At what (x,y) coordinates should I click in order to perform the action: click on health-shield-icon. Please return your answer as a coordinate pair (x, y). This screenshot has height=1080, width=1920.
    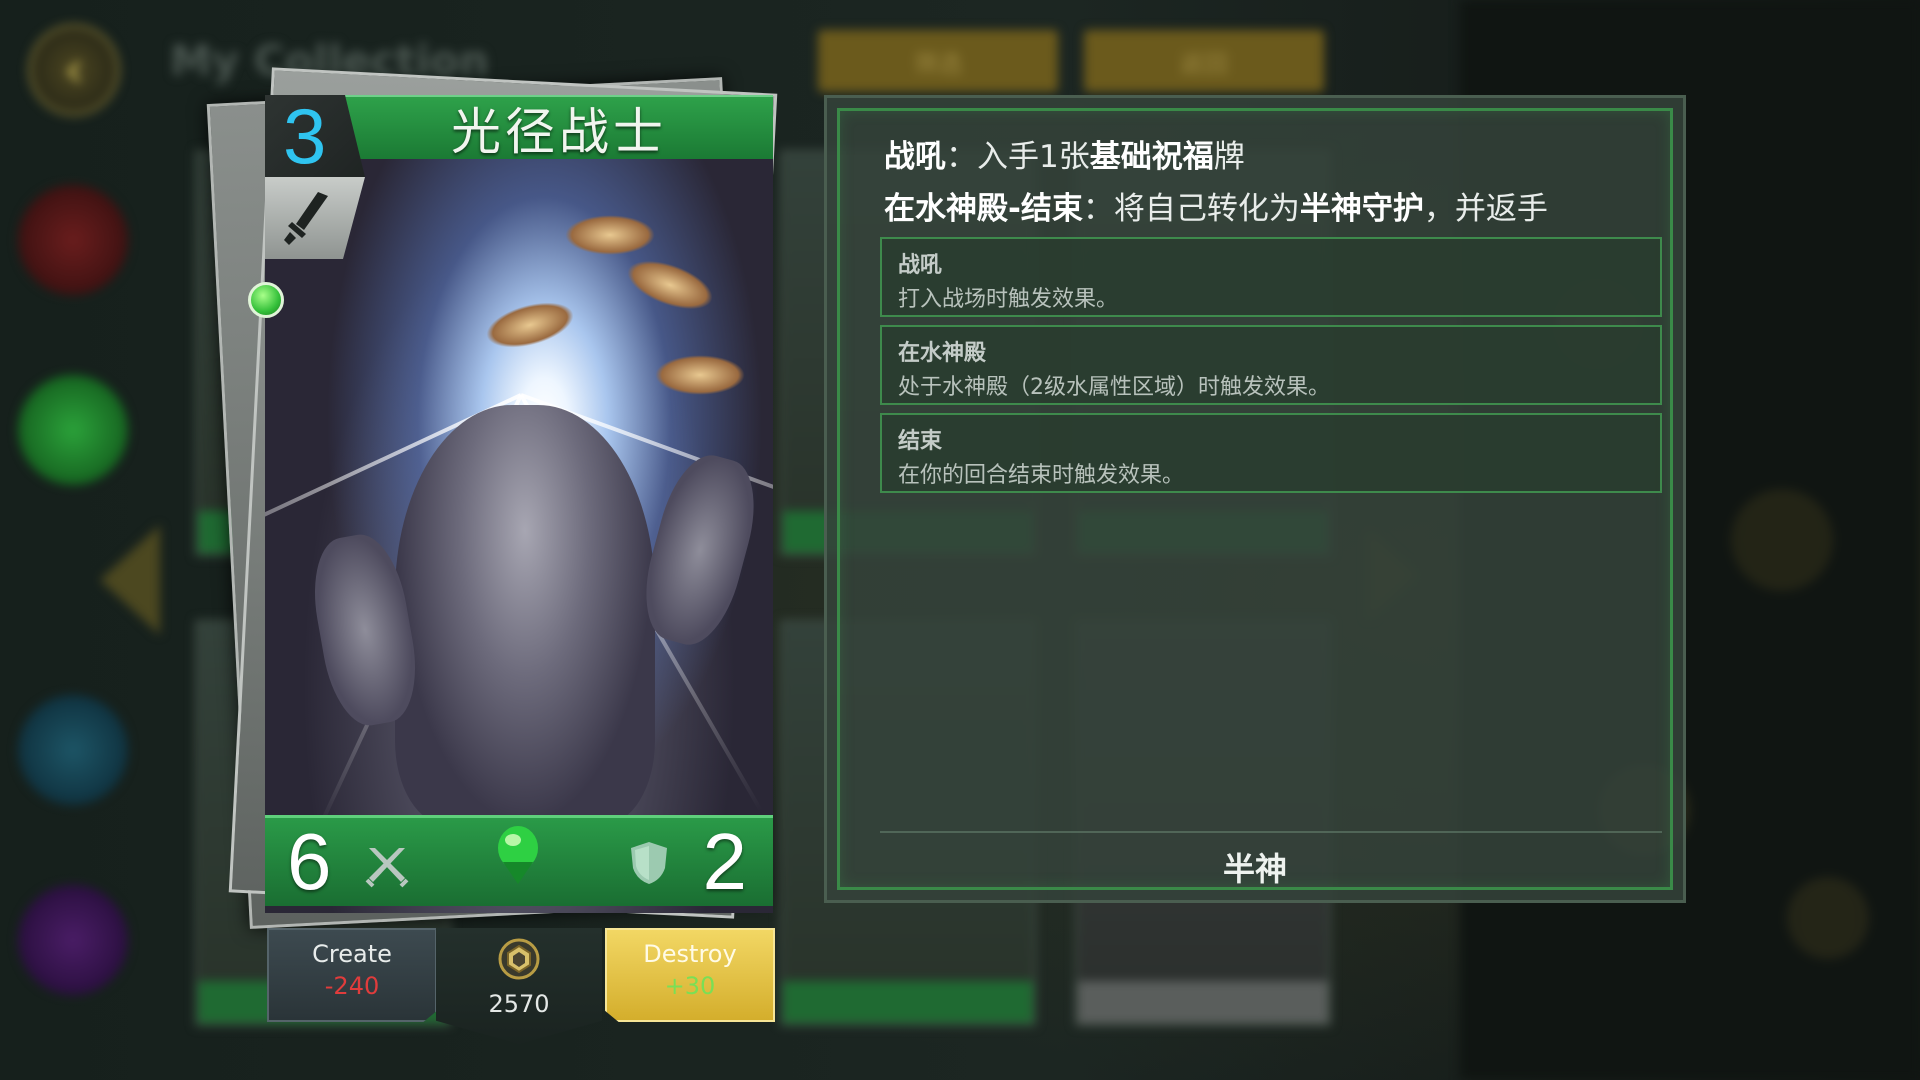
    Looking at the image, I should click on (649, 863).